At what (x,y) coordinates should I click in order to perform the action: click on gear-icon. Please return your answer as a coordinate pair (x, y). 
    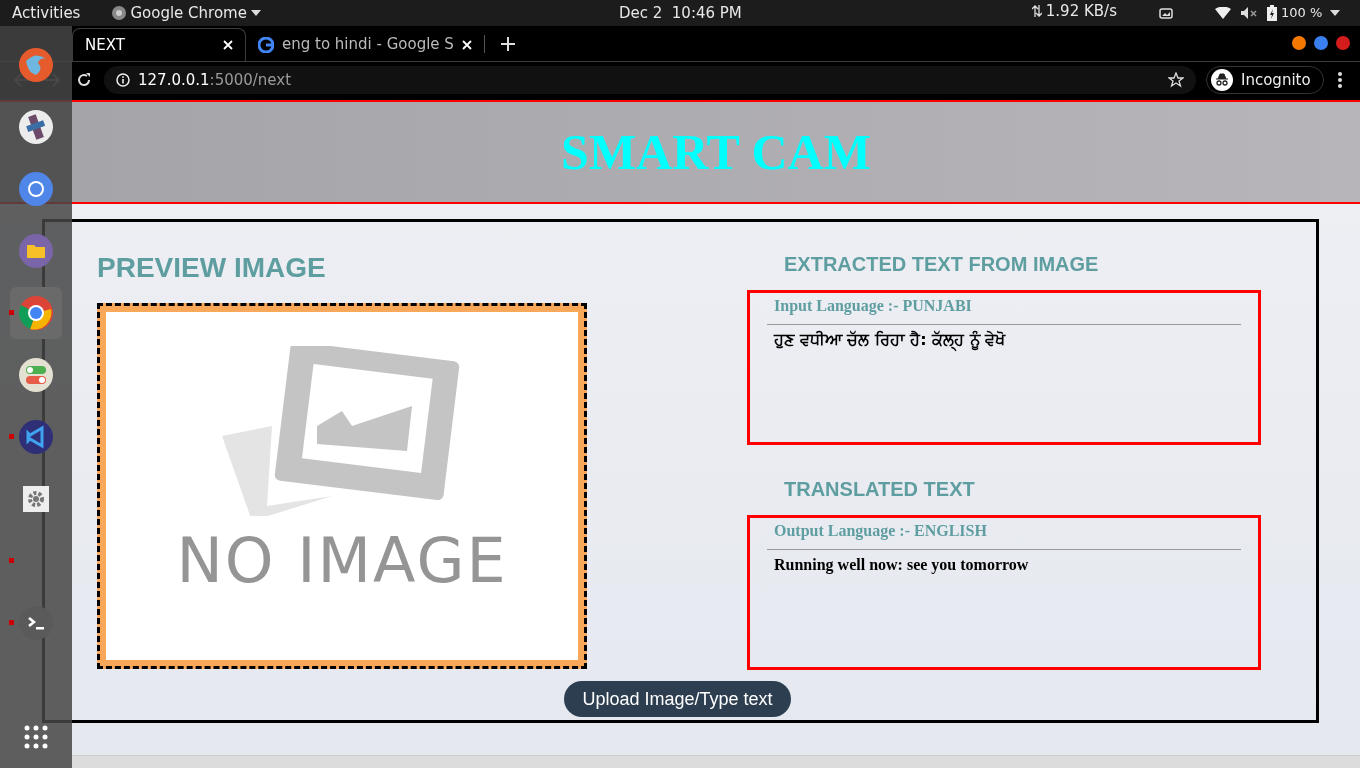
    Looking at the image, I should click on (36, 499).